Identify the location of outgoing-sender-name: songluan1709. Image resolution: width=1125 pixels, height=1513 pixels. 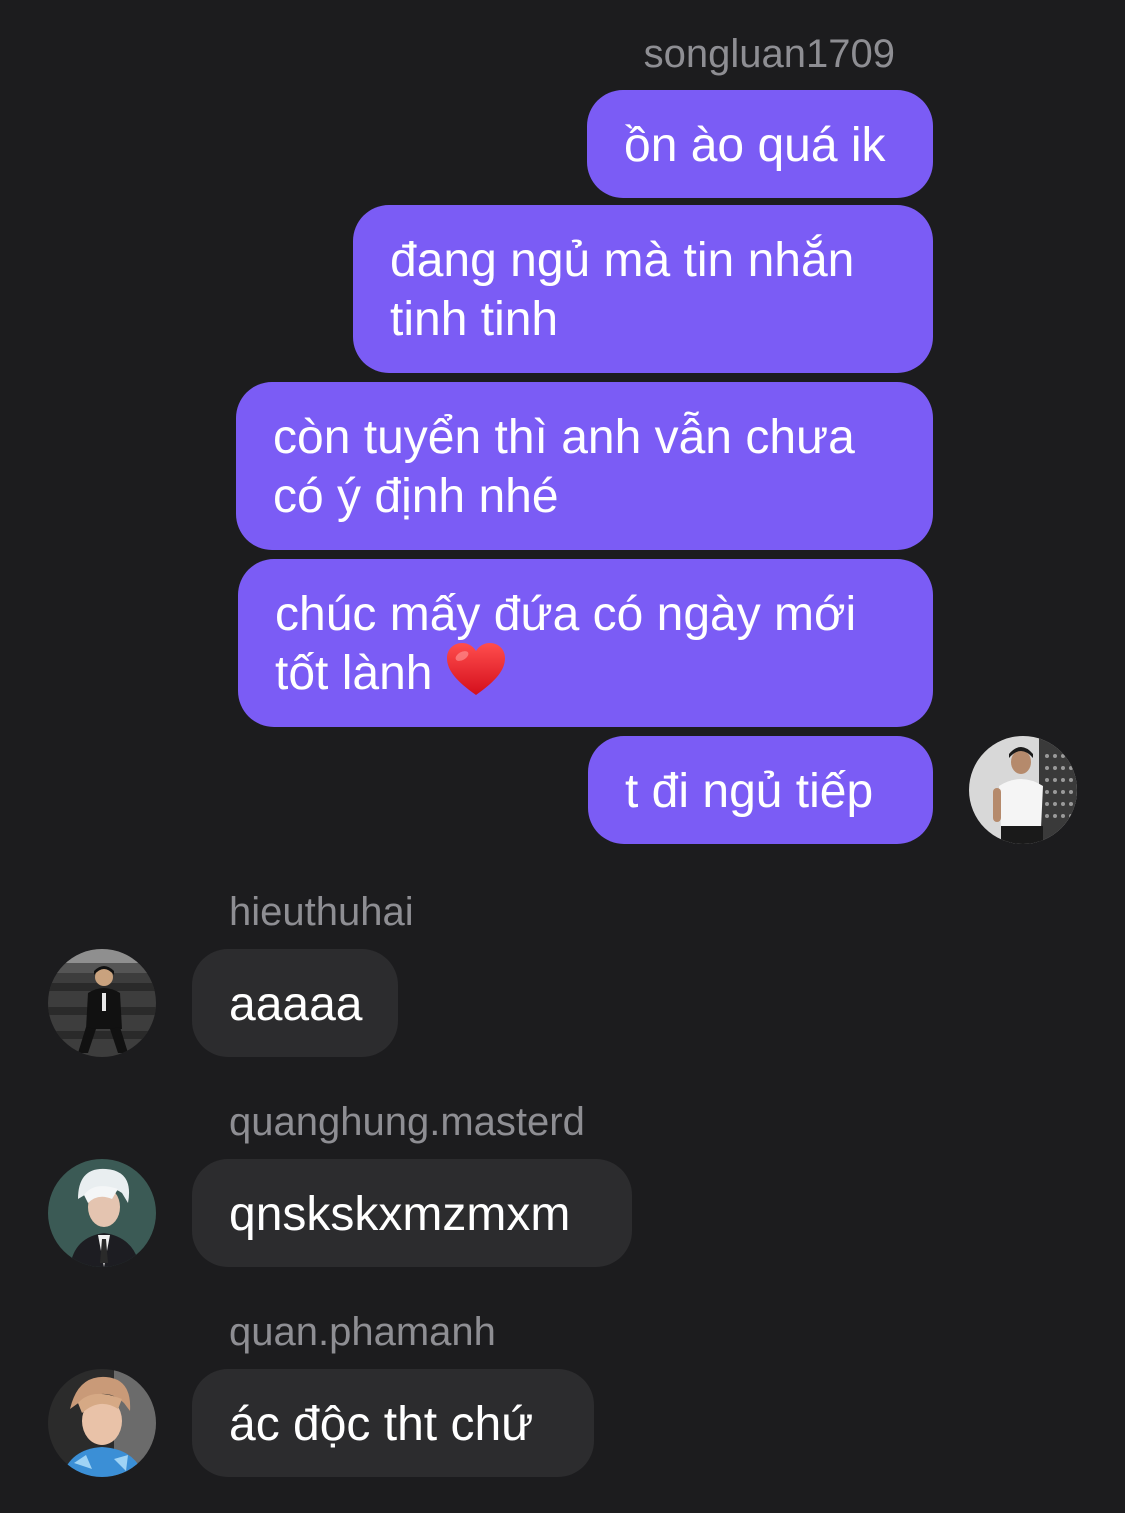
(769, 54).